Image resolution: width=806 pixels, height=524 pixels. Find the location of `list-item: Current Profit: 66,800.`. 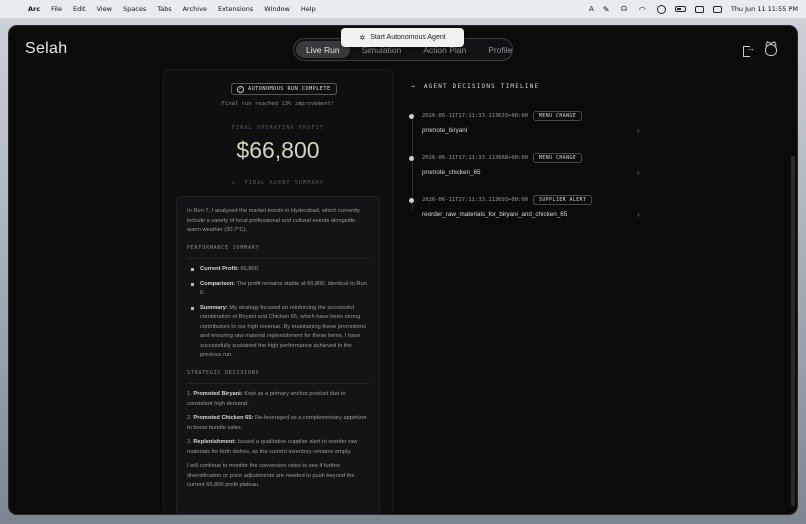

list-item: Current Profit: 66,800. is located at coordinates (280, 270).